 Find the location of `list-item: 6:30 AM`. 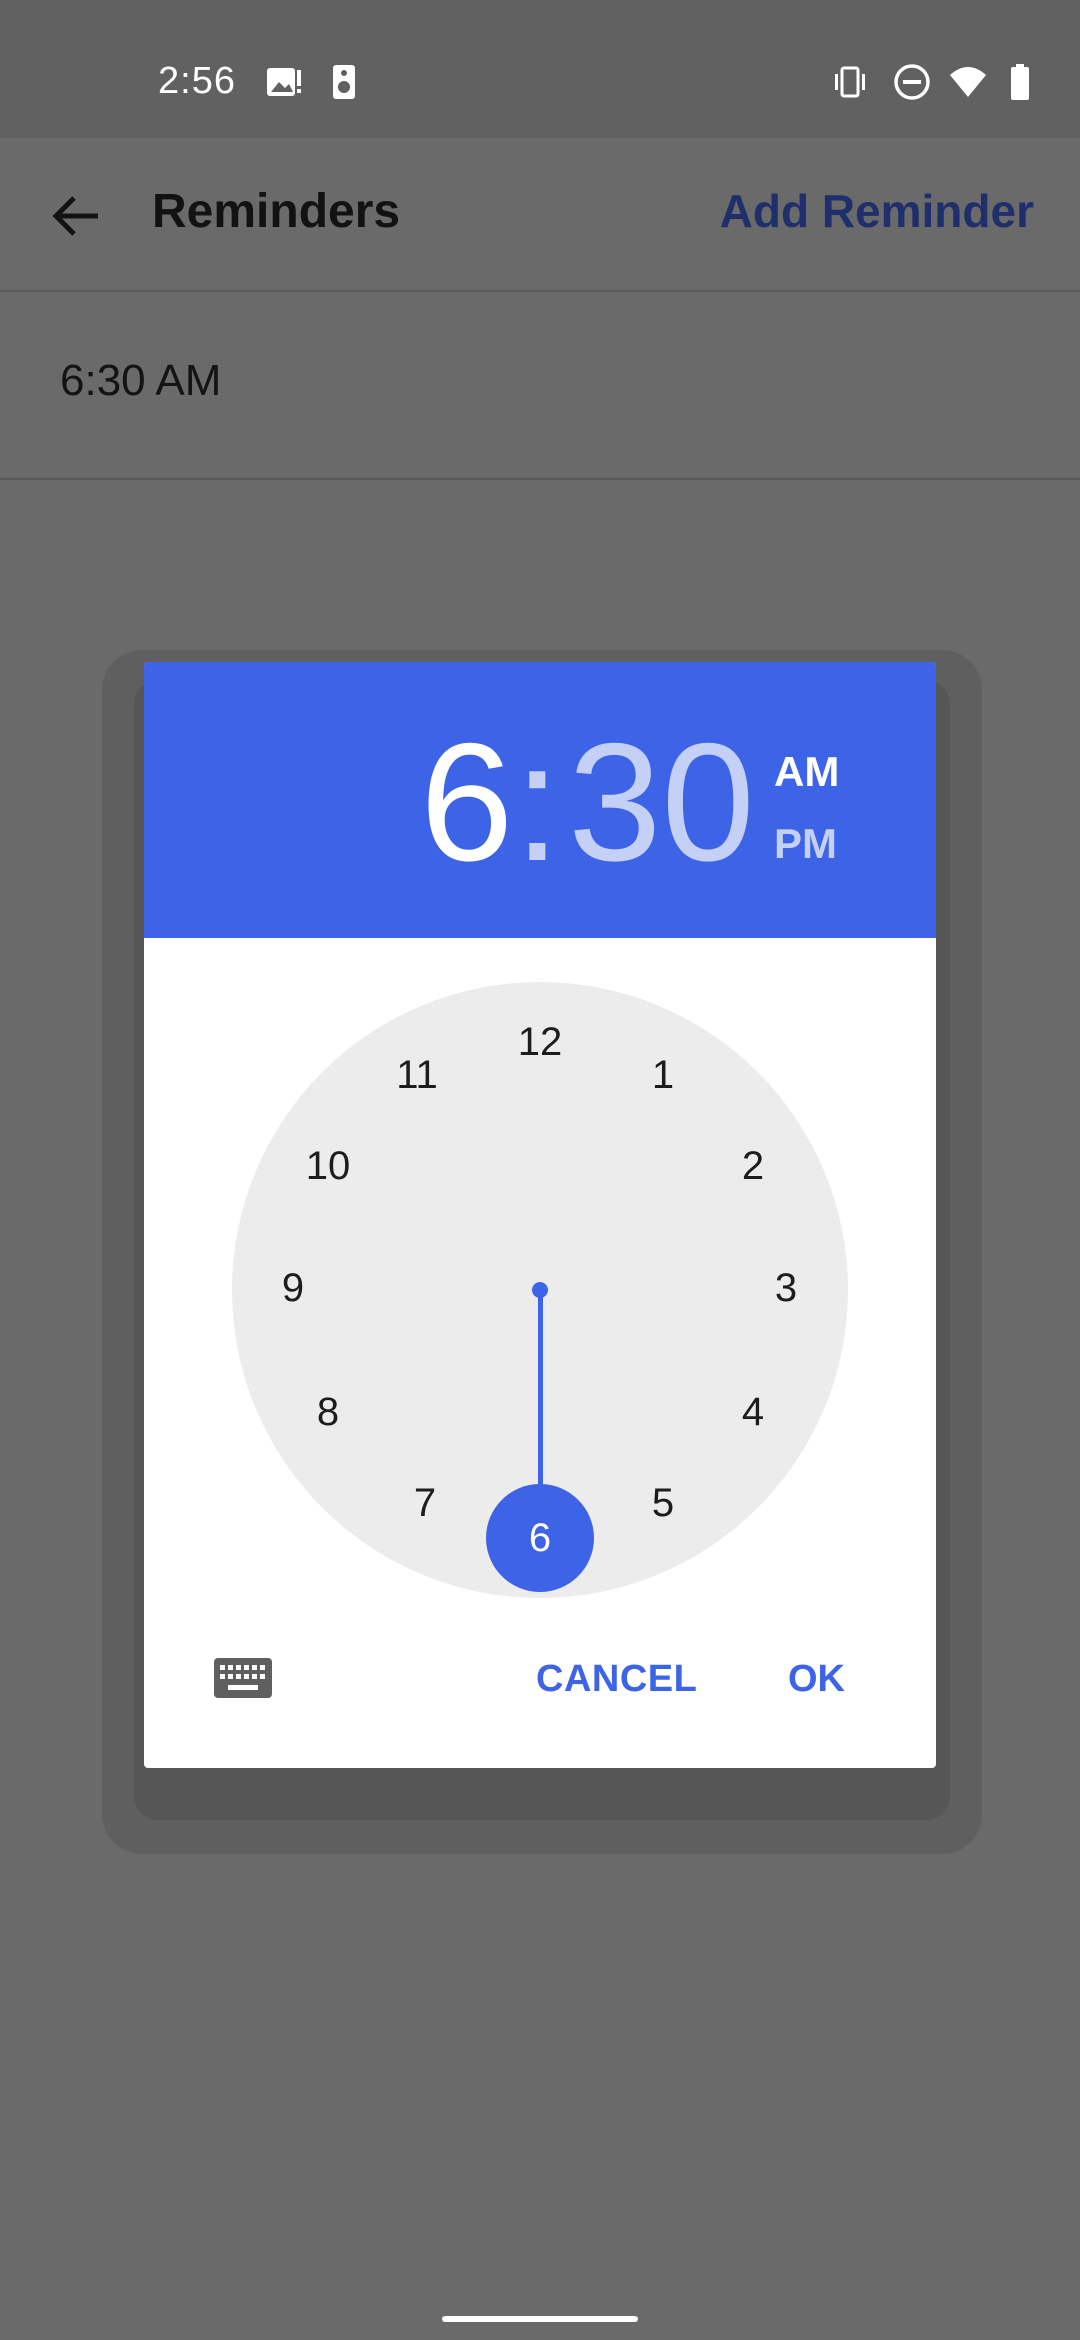

list-item: 6:30 AM is located at coordinates (540, 386).